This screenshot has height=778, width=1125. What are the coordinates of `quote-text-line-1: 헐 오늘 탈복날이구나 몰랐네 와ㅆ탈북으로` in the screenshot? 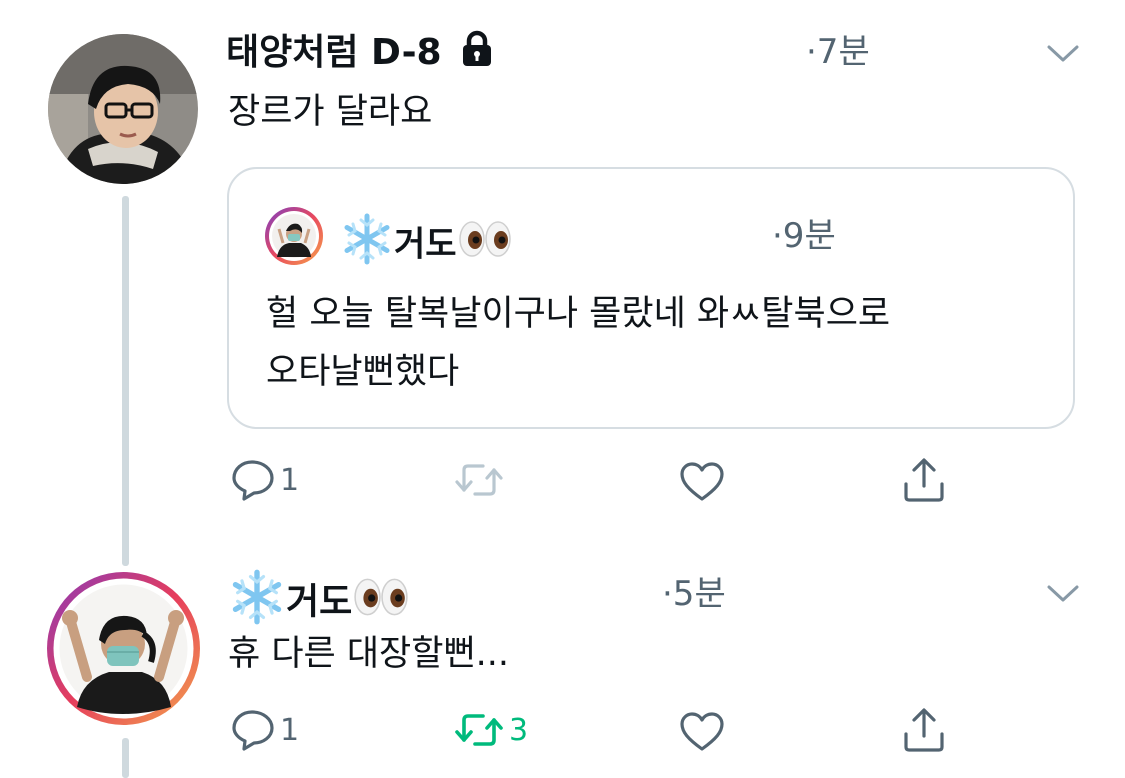 It's located at (578, 314).